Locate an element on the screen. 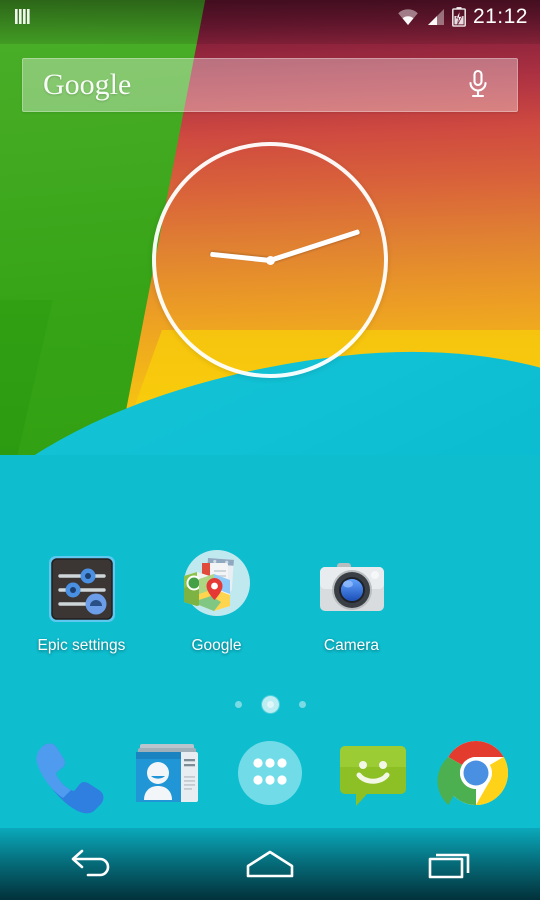  dock-item-messaging is located at coordinates (373, 773).